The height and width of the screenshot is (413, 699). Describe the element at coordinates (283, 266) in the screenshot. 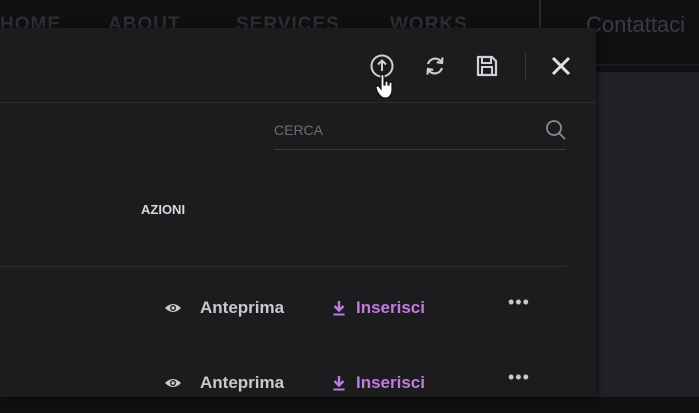

I see `table-header-separator` at that location.